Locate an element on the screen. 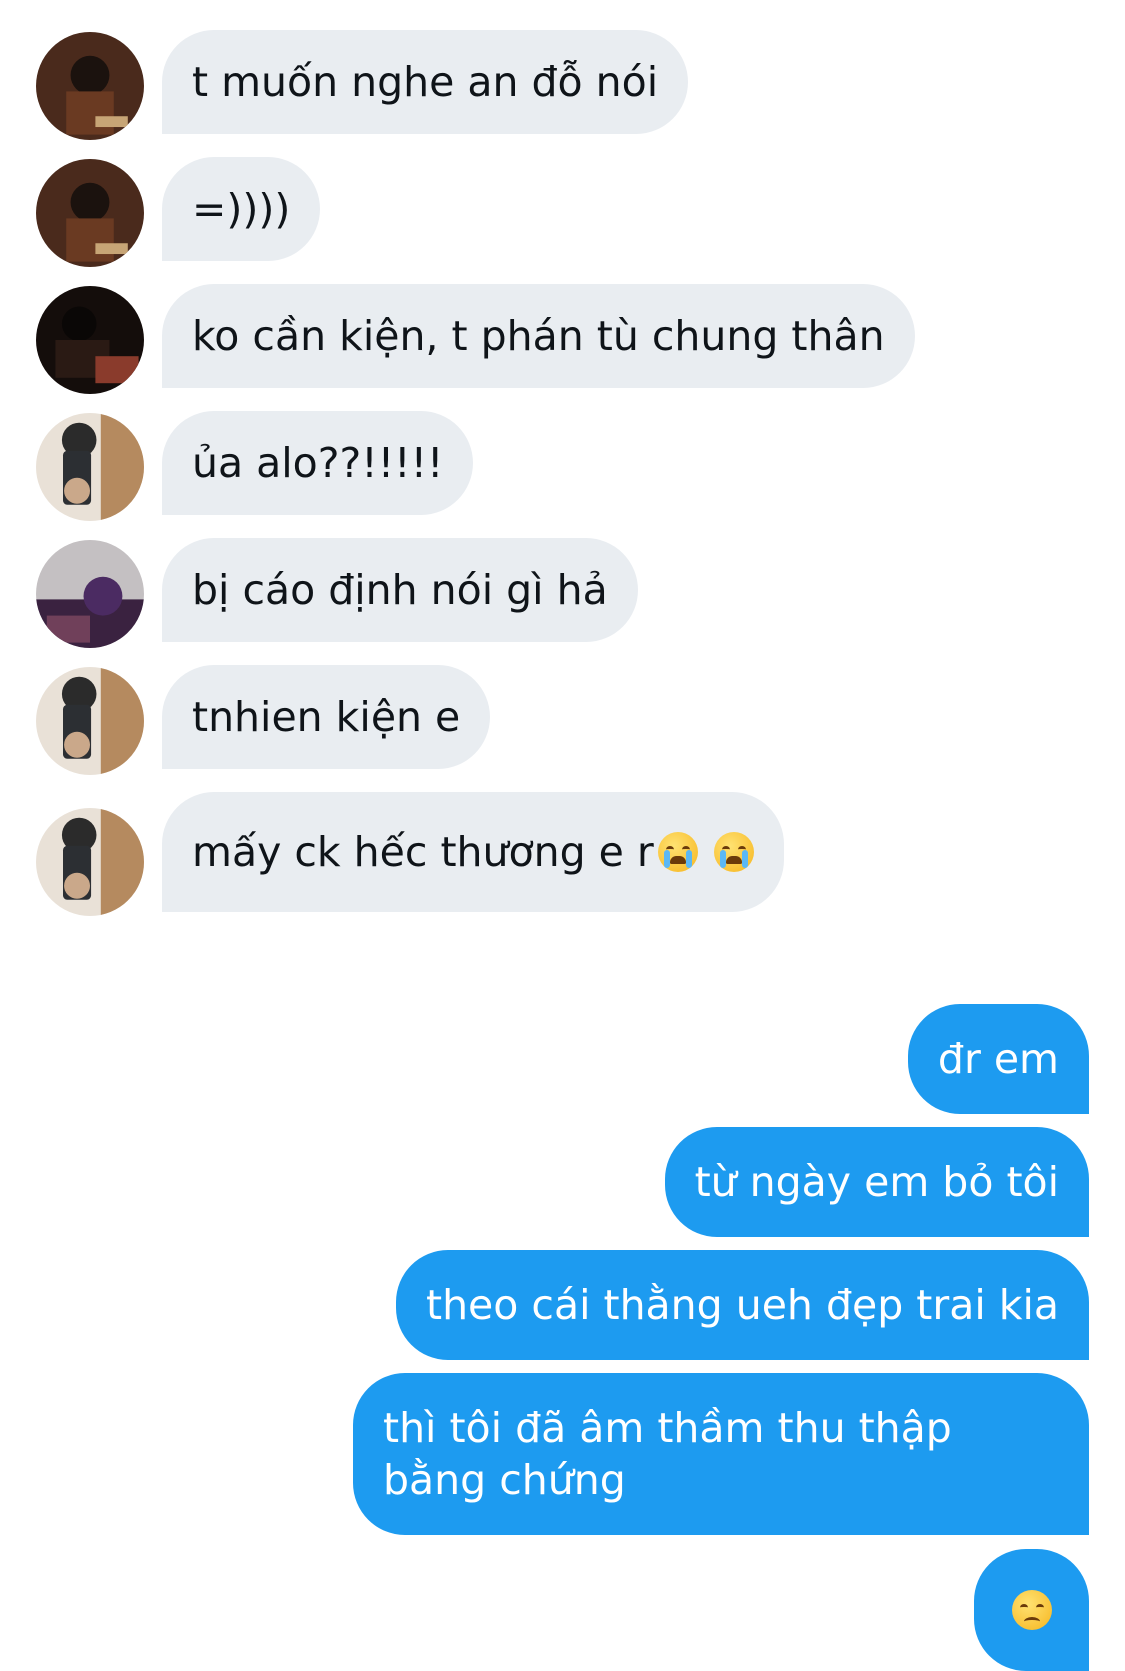 The image size is (1125, 1671). message-text: tnhien kiện e is located at coordinates (326, 717).